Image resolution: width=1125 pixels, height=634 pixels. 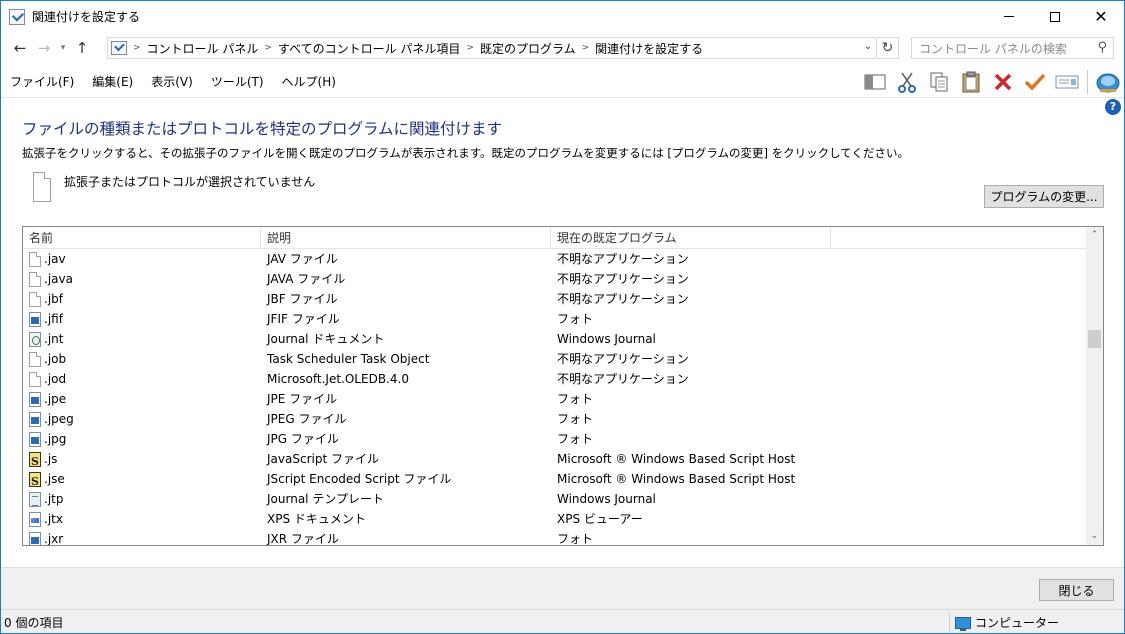 I want to click on forward-button: →, so click(x=44, y=48).